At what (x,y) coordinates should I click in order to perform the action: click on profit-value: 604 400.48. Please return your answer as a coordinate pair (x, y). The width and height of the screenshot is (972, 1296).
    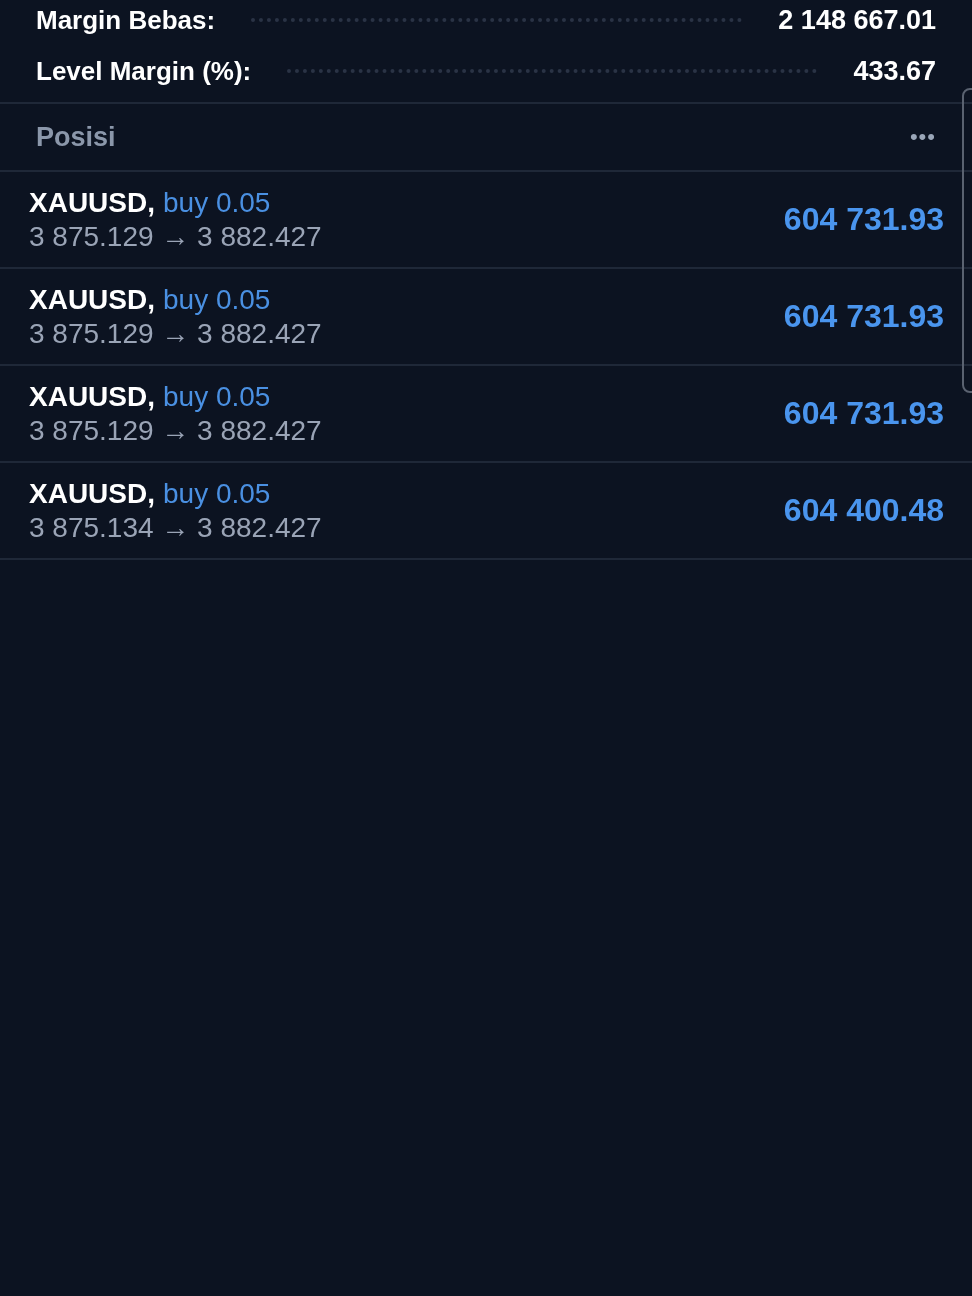
    Looking at the image, I should click on (863, 510).